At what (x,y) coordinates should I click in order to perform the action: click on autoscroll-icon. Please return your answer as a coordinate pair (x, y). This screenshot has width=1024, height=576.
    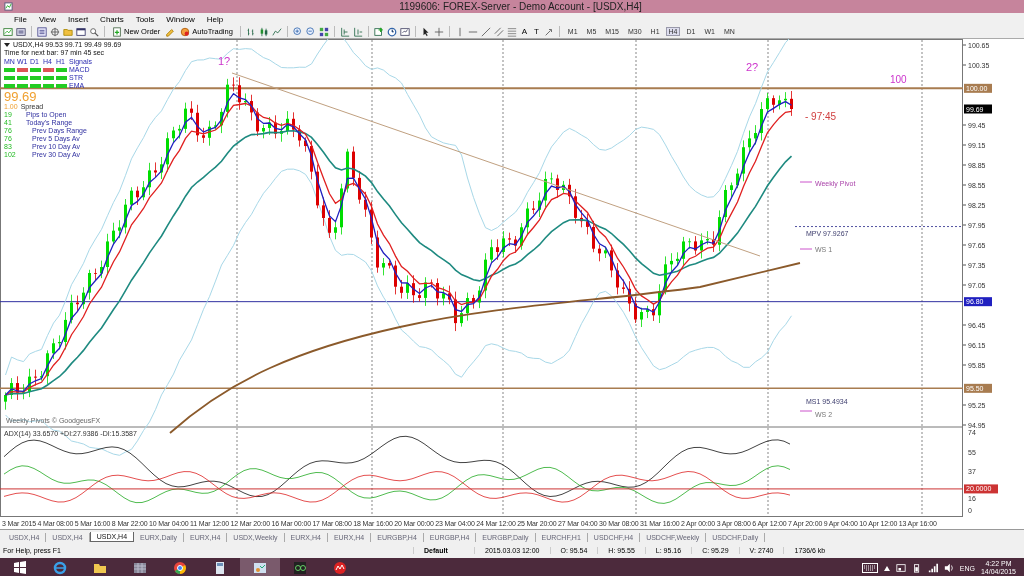
    Looking at the image, I should click on (357, 31).